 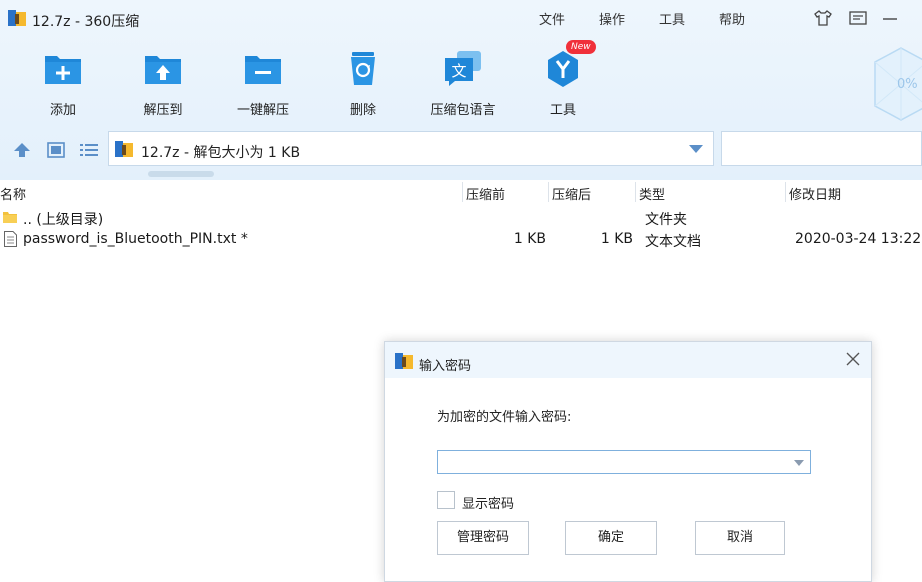 What do you see at coordinates (673, 242) in the screenshot?
I see `file-type: 文本文档` at bounding box center [673, 242].